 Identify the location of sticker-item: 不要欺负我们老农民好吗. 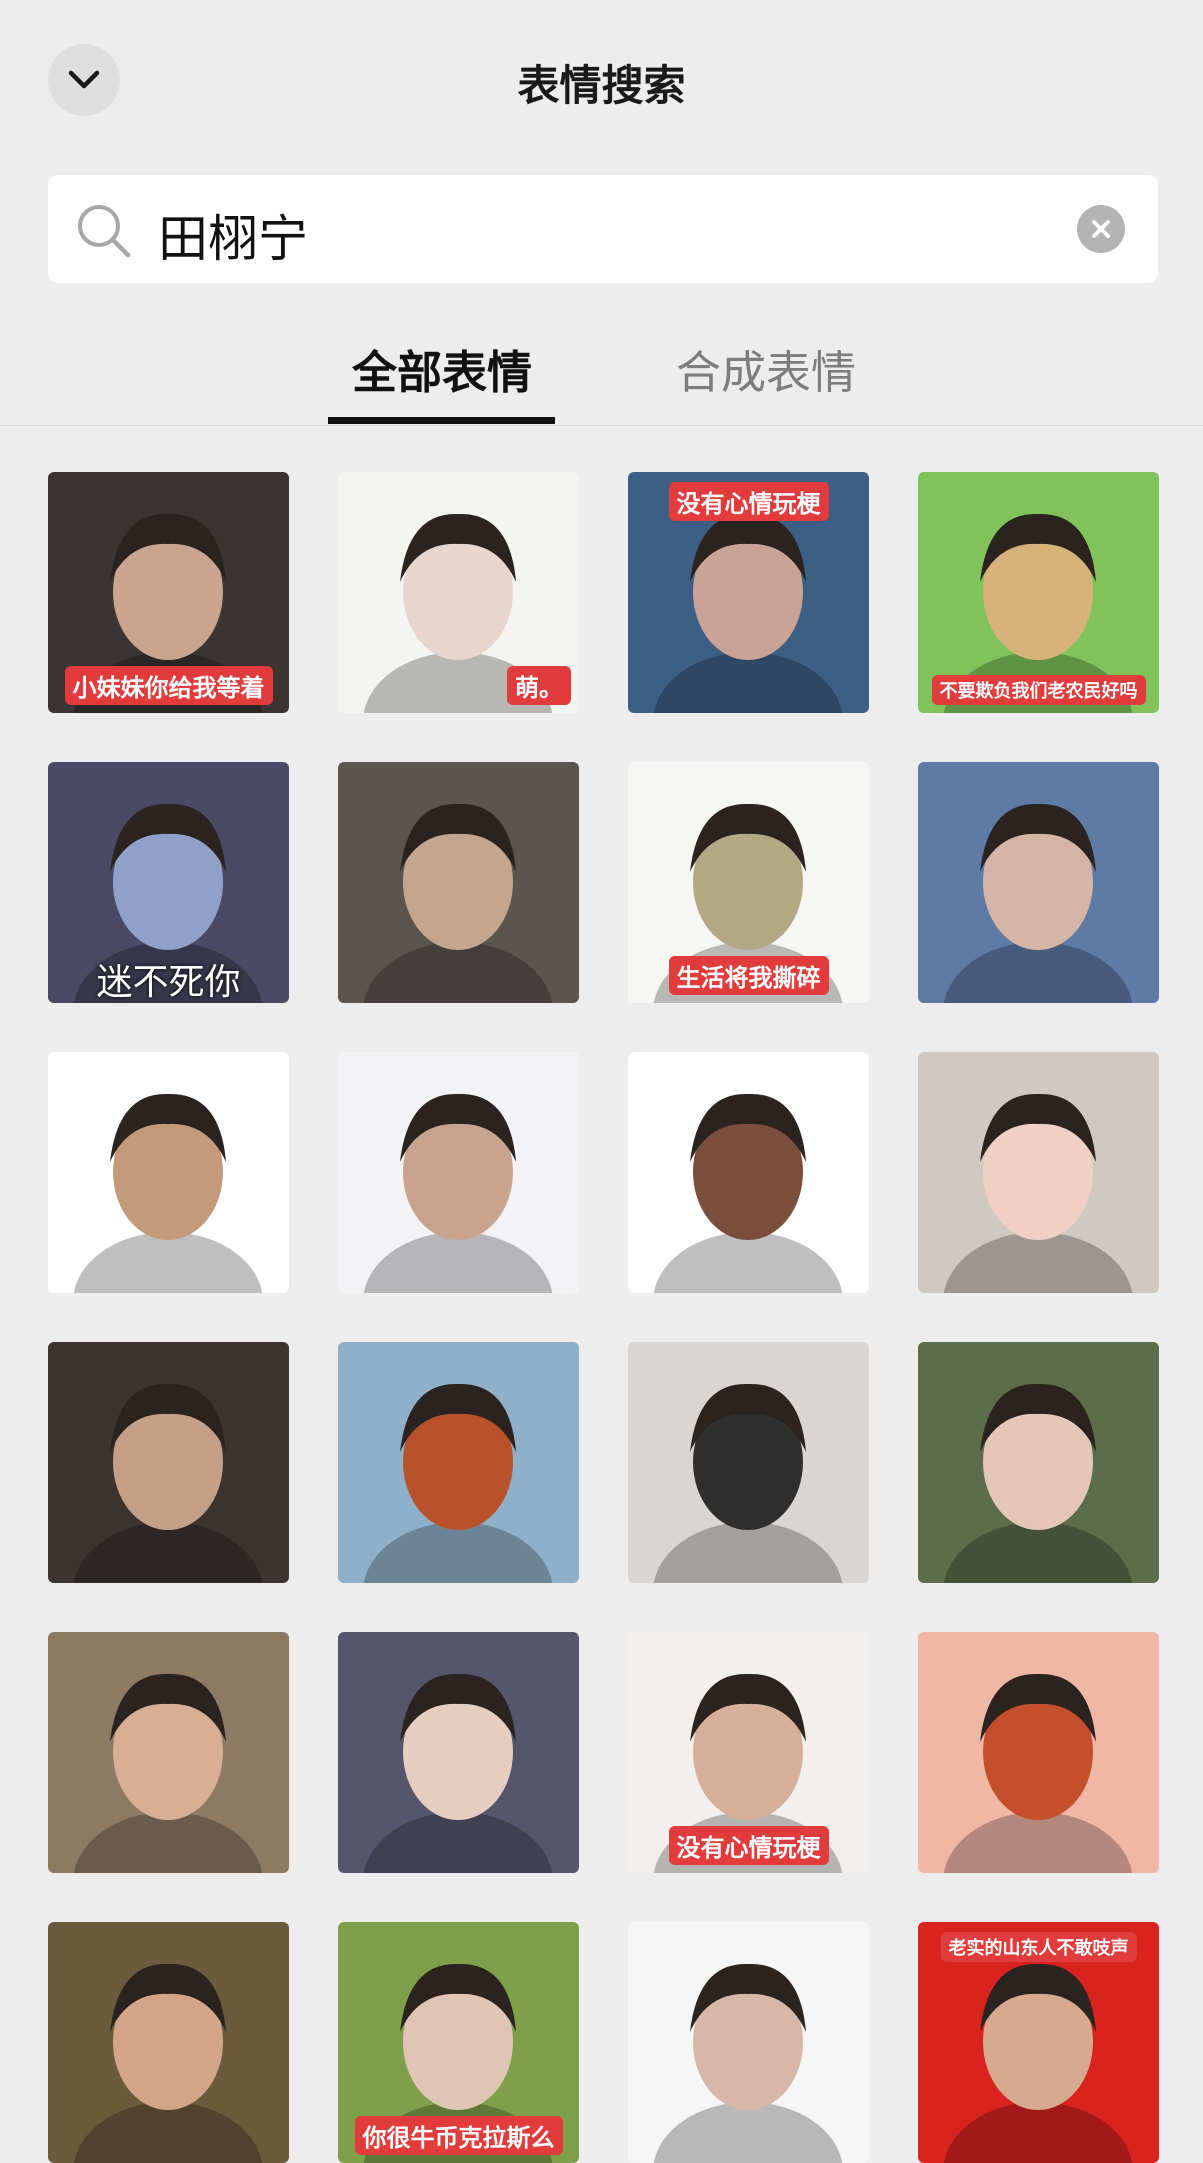
(1038, 592).